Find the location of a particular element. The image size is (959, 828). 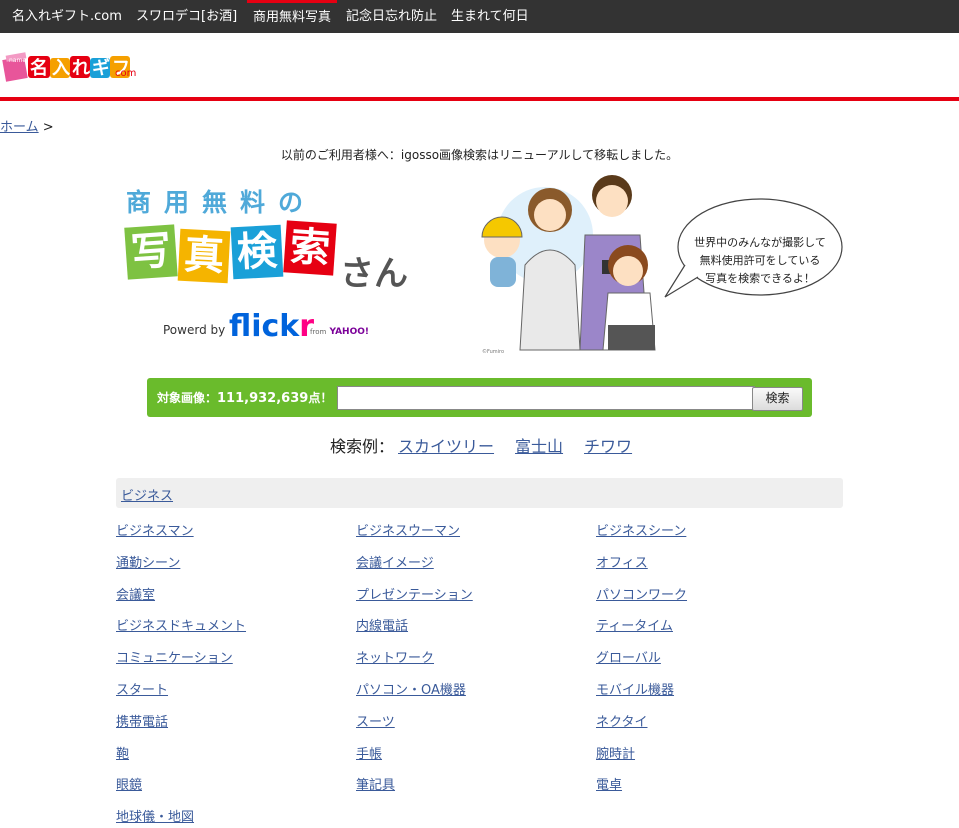

hero-tile-3: 検 is located at coordinates (257, 252).